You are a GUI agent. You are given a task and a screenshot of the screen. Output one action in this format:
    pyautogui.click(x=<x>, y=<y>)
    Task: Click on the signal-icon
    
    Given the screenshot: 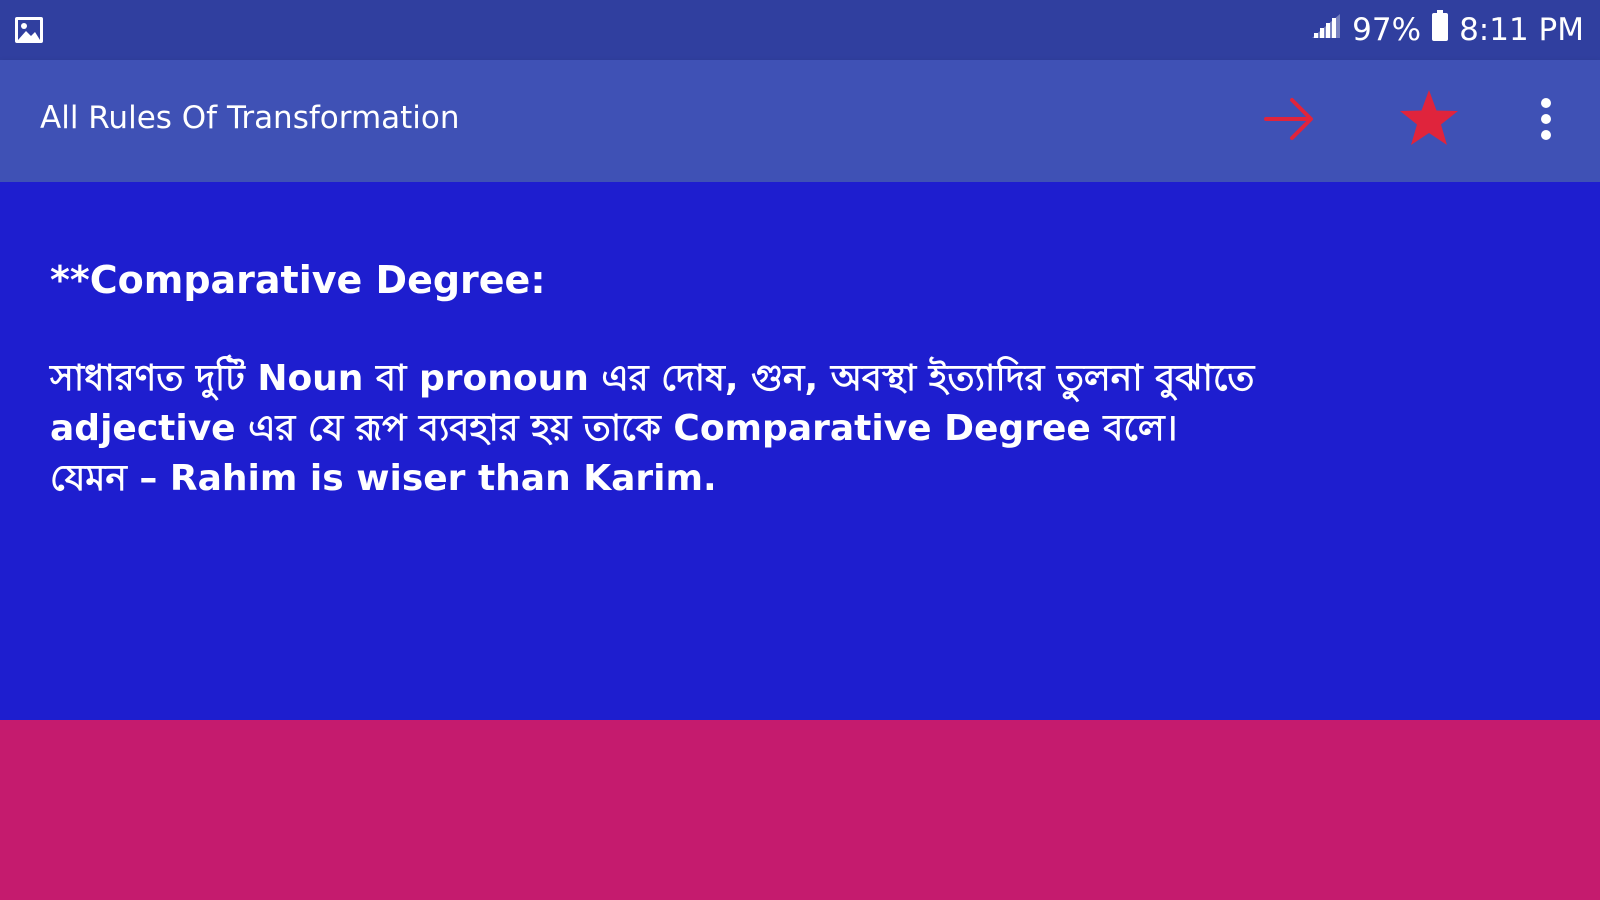 What is the action you would take?
    pyautogui.click(x=1326, y=30)
    